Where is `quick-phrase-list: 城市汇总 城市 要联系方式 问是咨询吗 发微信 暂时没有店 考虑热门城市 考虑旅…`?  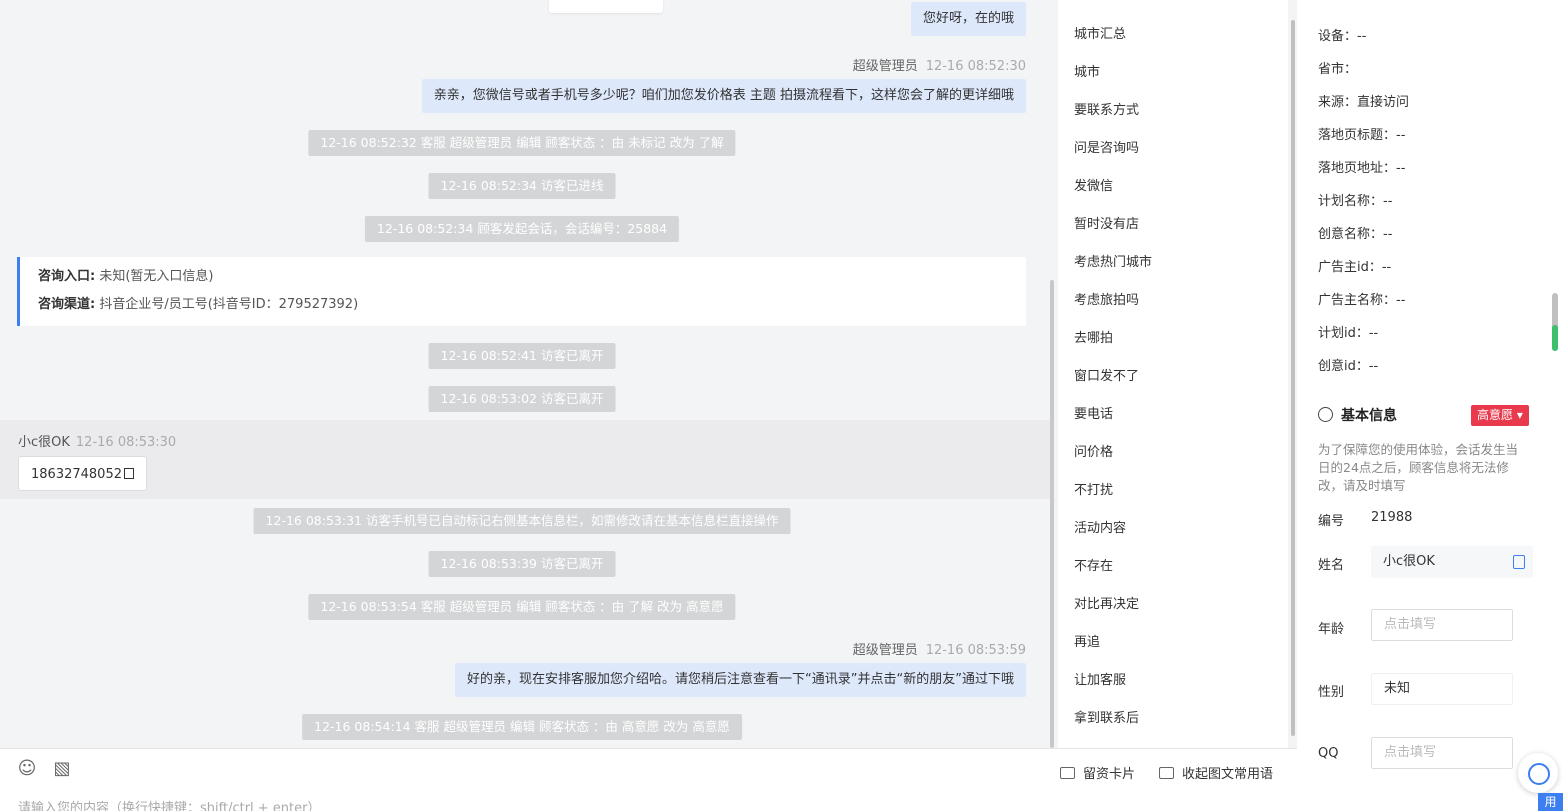
quick-phrase-list: 城市汇总 城市 要联系方式 问是咨询吗 发微信 暂时没有店 考虑热门城市 考虑旅… is located at coordinates (1173, 374).